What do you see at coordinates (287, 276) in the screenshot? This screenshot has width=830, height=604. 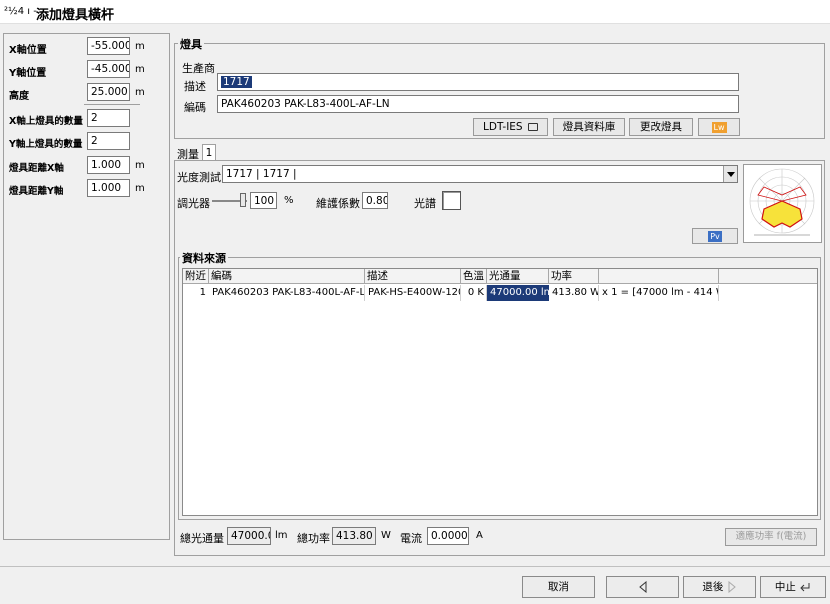 I see `column-header-code: 編碼` at bounding box center [287, 276].